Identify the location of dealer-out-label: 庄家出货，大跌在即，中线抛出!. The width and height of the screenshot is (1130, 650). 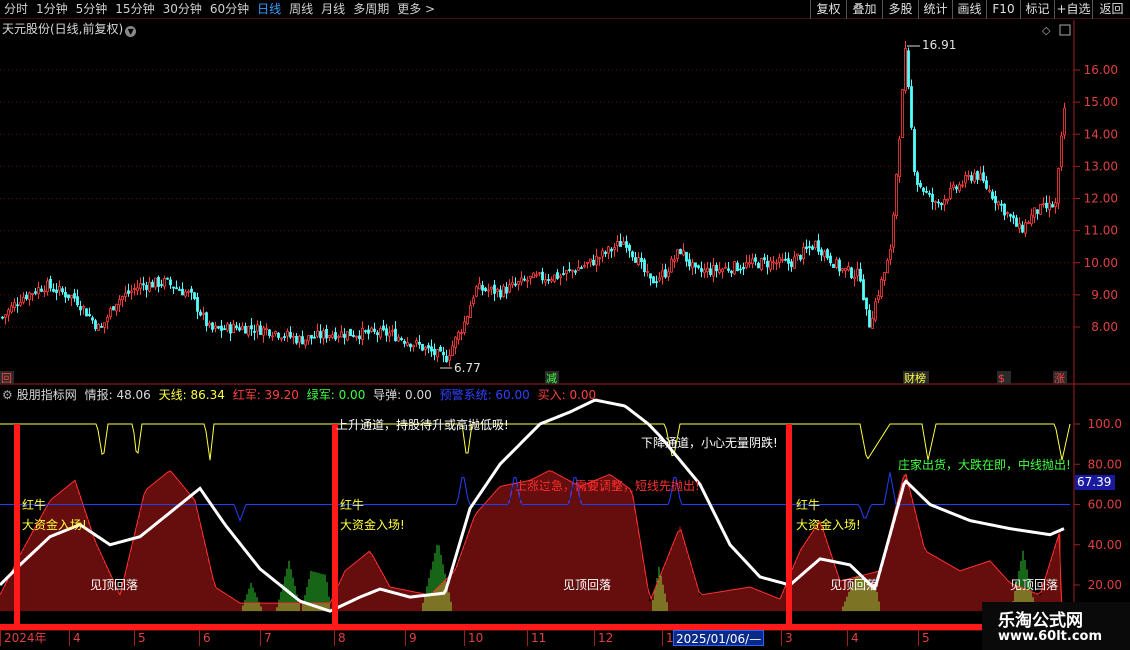
(984, 464).